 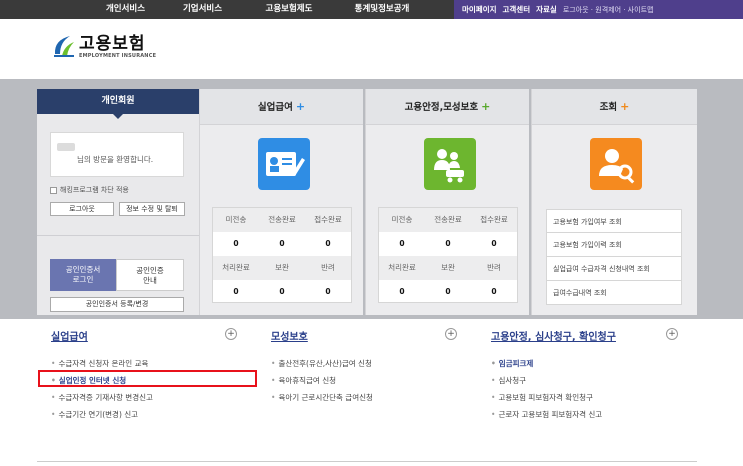 I want to click on user-search-icon, so click(x=616, y=164).